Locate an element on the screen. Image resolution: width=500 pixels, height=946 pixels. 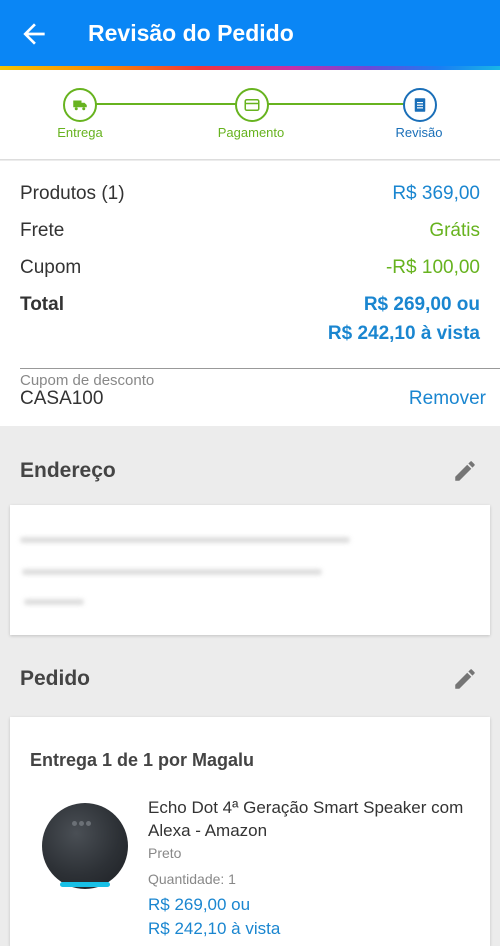
checkout-stepper: Entrega Pagamento Revisão is located at coordinates (250, 115).